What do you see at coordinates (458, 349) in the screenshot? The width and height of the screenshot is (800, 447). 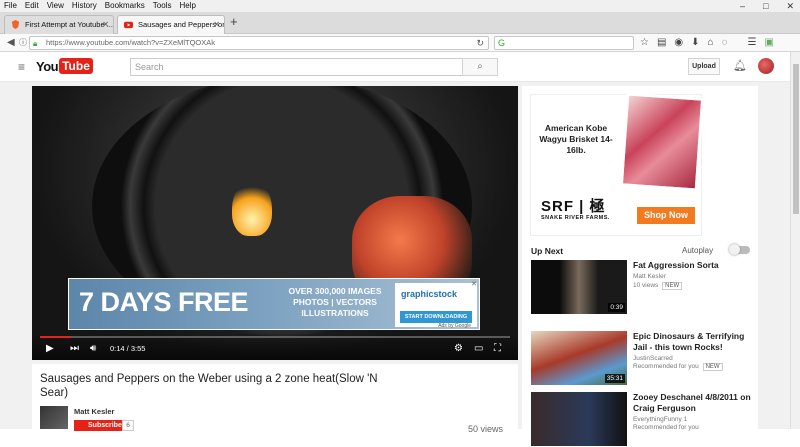 I see `settings-gear-icon: ⚙` at bounding box center [458, 349].